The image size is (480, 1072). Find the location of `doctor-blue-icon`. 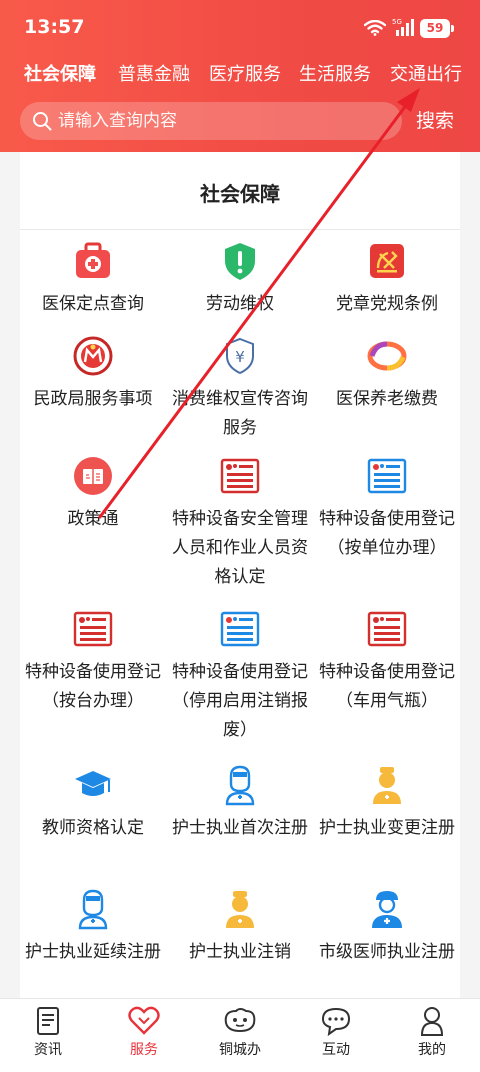

doctor-blue-icon is located at coordinates (387, 909).